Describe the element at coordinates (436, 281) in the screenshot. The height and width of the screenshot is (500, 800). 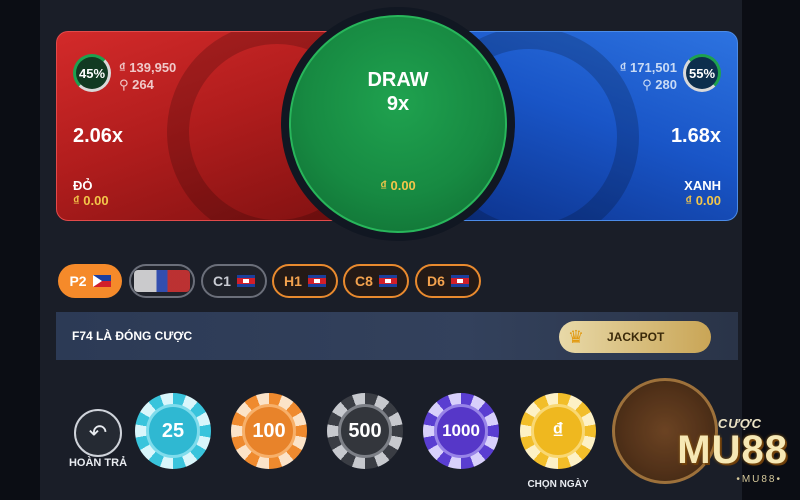
I see `history-chip-label: D6` at that location.